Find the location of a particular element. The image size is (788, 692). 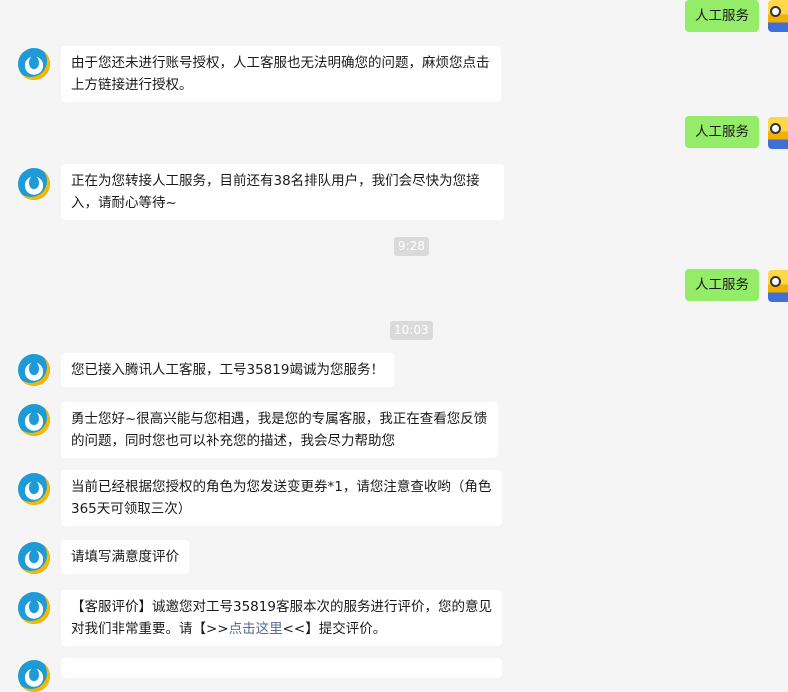

bot-message: 正在为您转接人工服务，目前还有38名排队用户，我们会尽快为您接入，请耐心等待~ is located at coordinates (282, 192).